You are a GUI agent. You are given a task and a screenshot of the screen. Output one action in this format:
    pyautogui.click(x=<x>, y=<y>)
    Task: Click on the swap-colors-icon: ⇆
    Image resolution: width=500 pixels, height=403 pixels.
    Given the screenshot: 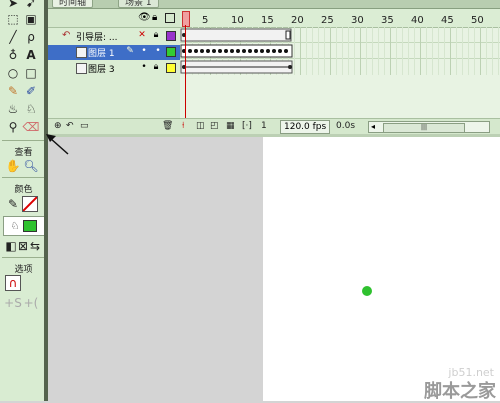 What is the action you would take?
    pyautogui.click(x=35, y=246)
    